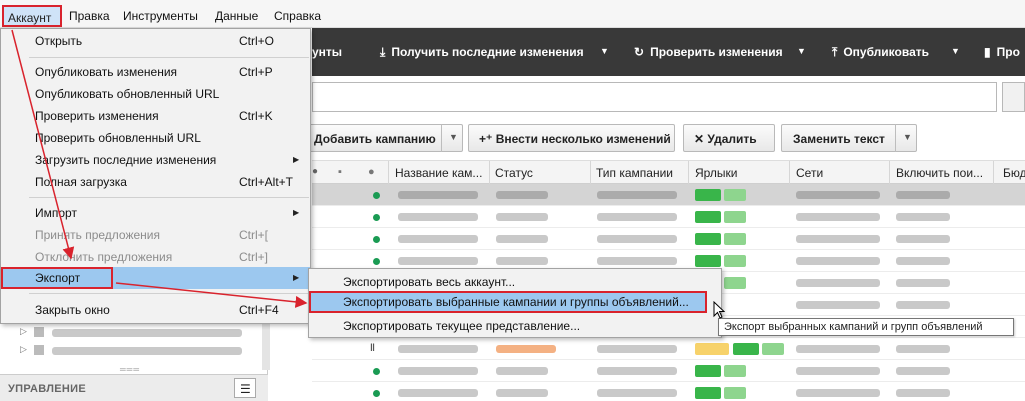 This screenshot has width=1025, height=401. I want to click on add-campaign-caret-icon: ▼, so click(452, 138).